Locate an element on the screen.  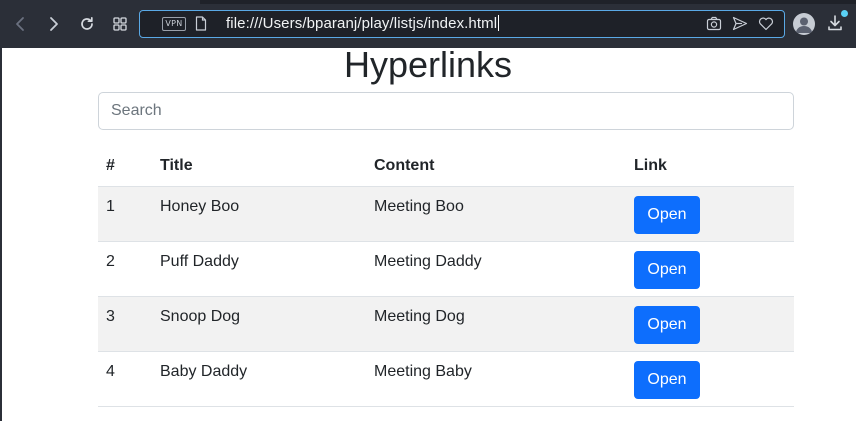
heart-icon is located at coordinates (766, 26).